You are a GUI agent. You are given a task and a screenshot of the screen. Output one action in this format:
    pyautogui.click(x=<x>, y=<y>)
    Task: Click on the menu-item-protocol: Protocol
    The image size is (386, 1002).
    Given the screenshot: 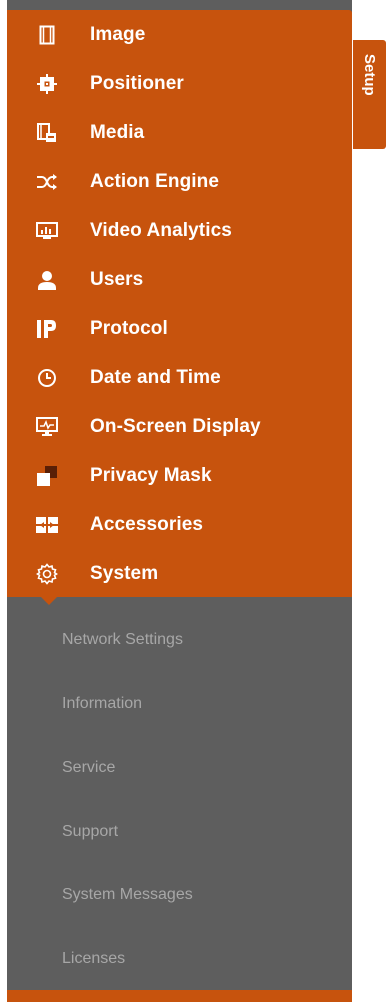 What is the action you would take?
    pyautogui.click(x=179, y=328)
    